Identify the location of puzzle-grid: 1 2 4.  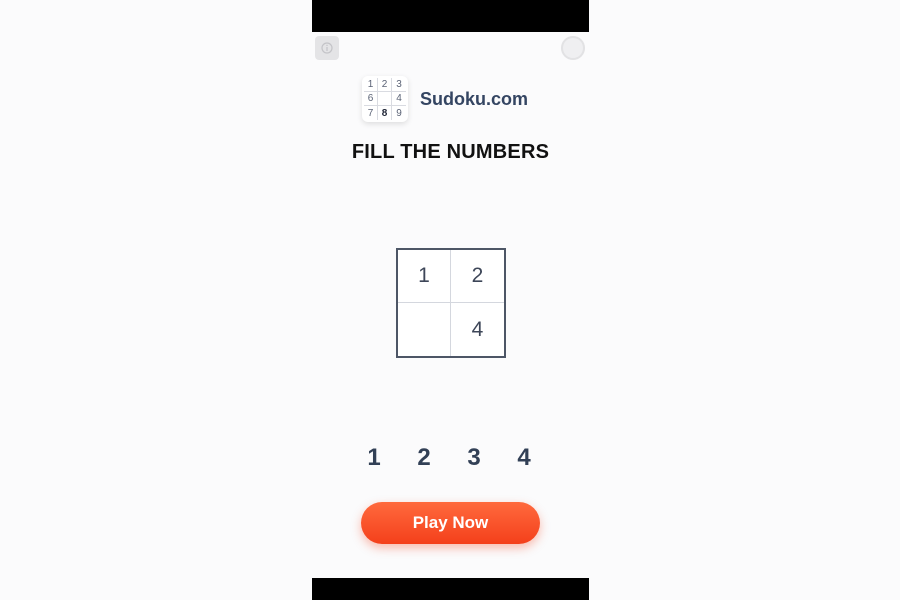
(451, 303).